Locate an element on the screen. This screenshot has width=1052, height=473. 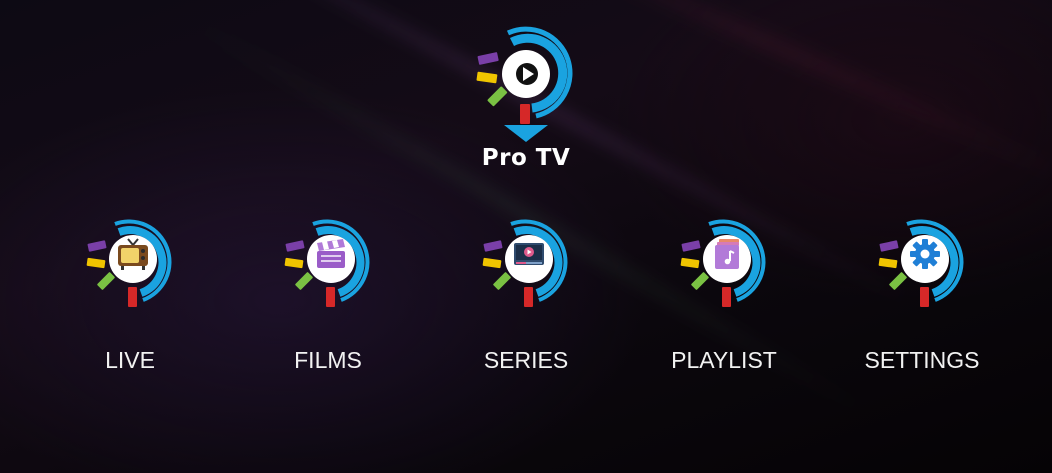
series-icon-badge is located at coordinates (531, 264).